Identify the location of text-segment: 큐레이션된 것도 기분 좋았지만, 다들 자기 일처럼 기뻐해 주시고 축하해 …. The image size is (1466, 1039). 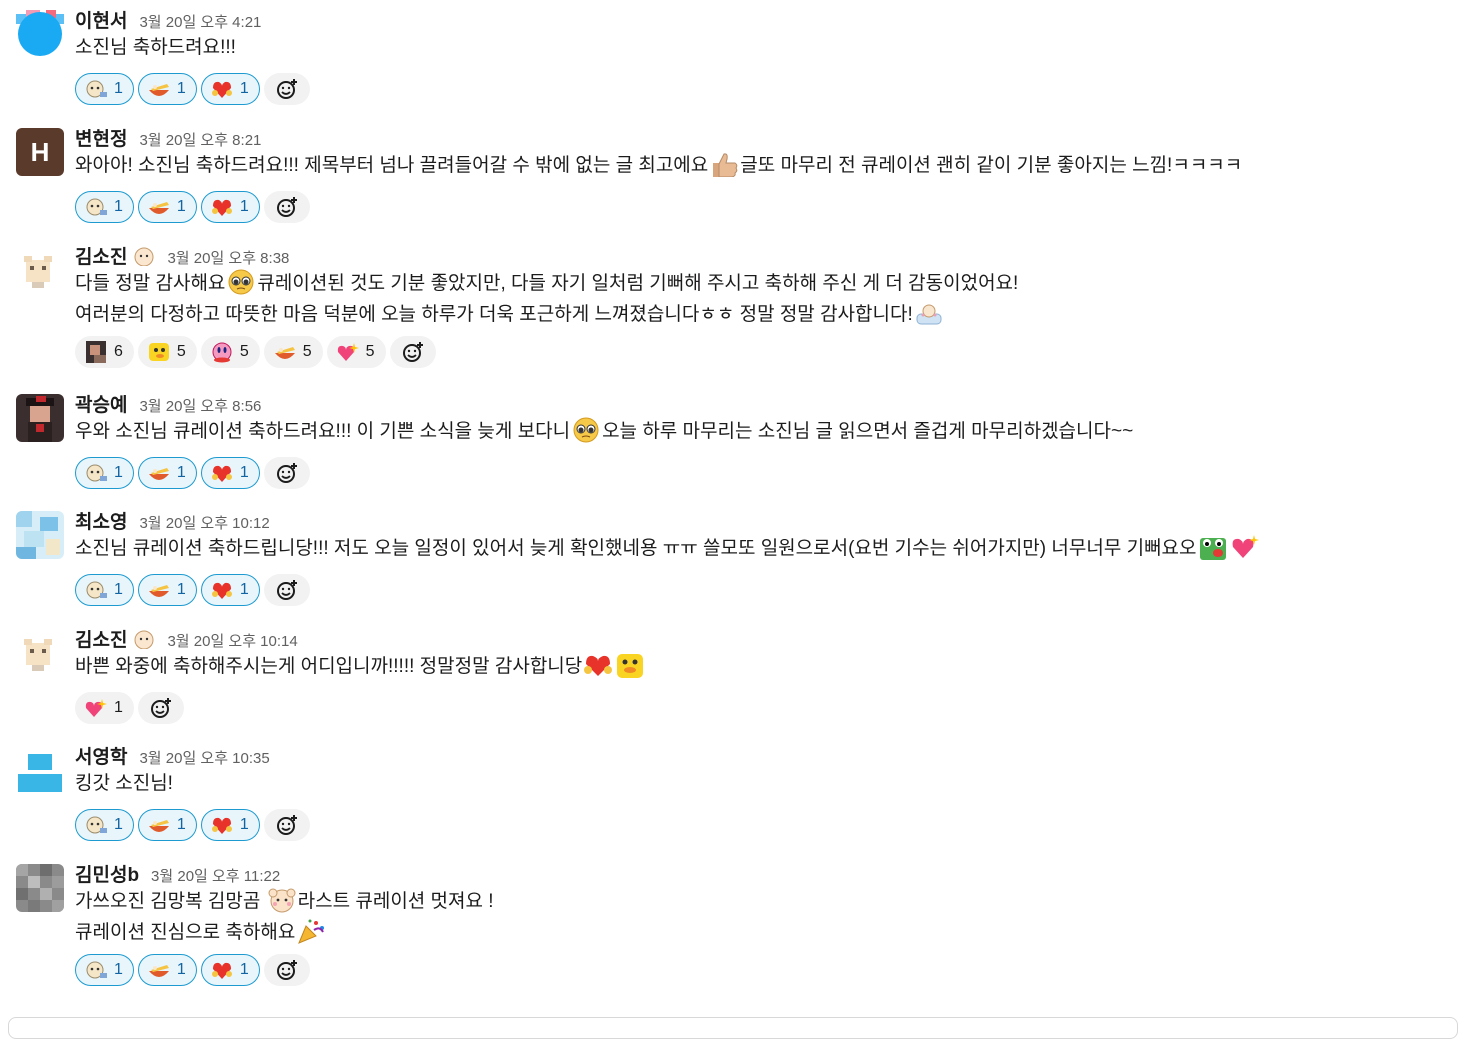
(638, 283).